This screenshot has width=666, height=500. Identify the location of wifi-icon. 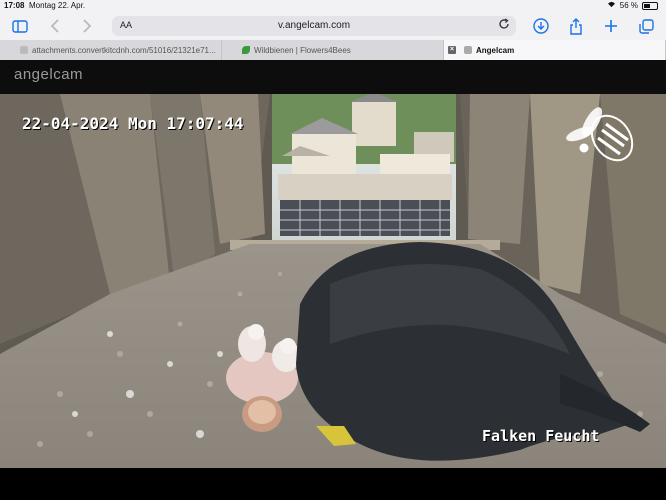
(611, 5).